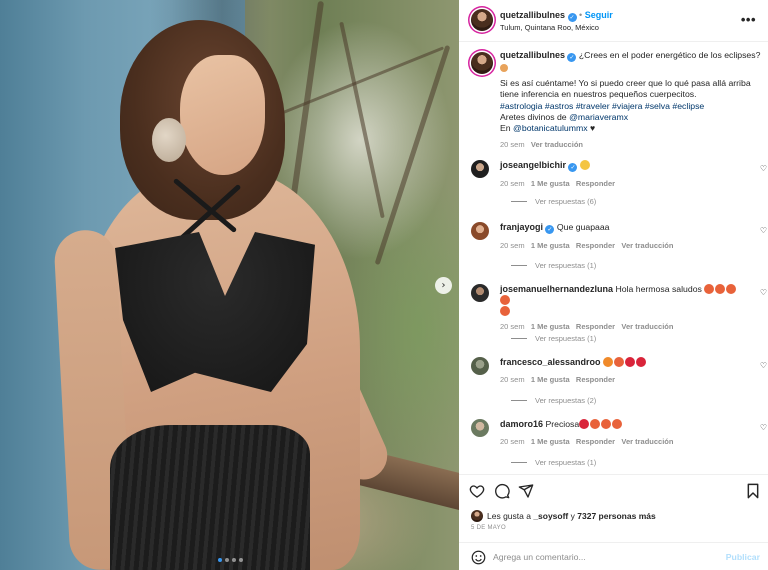  Describe the element at coordinates (477, 516) in the screenshot. I see `liker-avatar` at that location.